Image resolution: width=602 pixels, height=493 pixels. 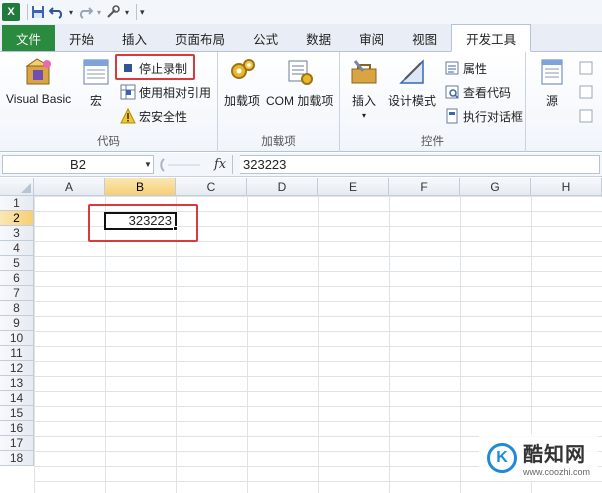 I want to click on watermark-url: www.coozhi.com, so click(x=556, y=472).